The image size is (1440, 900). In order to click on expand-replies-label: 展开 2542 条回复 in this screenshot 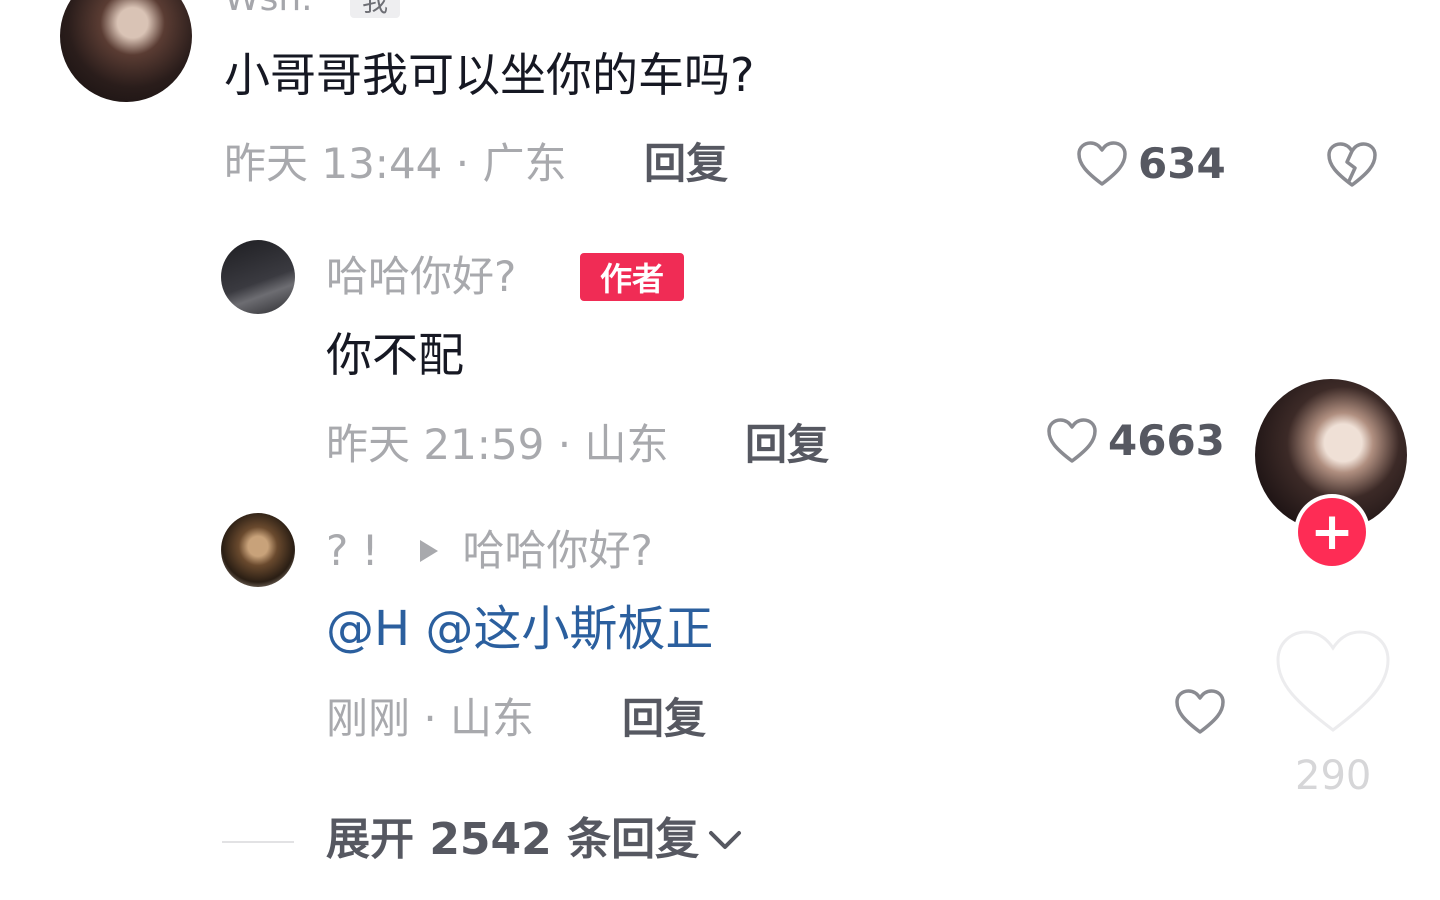, I will do `click(513, 839)`.